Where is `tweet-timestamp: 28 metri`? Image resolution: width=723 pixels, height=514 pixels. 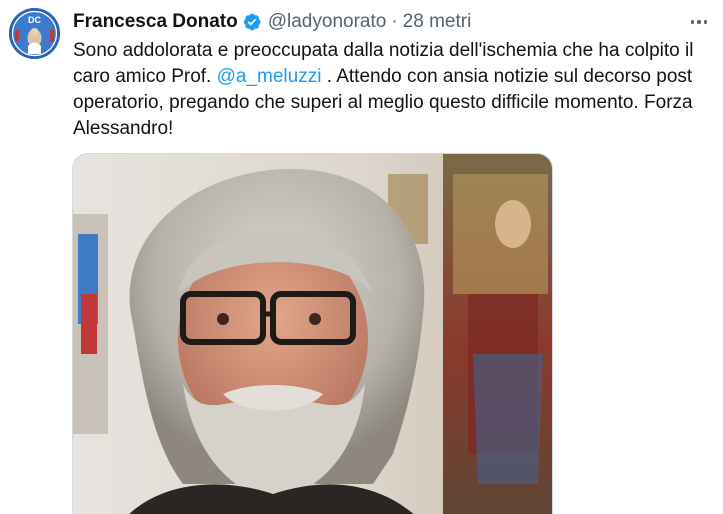
tweet-timestamp: 28 metri is located at coordinates (437, 22).